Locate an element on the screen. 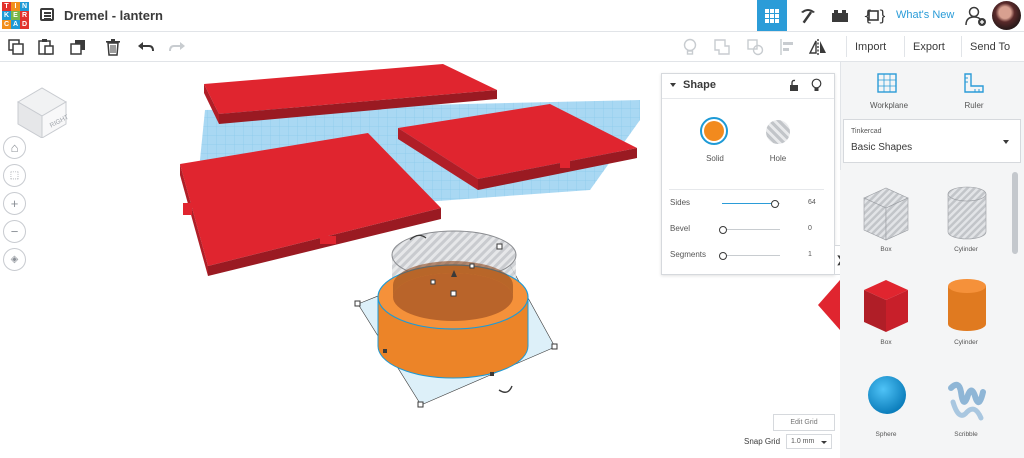 Image resolution: width=1024 pixels, height=458 pixels. tinkercad-logo: TINKERCAD is located at coordinates (16, 15).